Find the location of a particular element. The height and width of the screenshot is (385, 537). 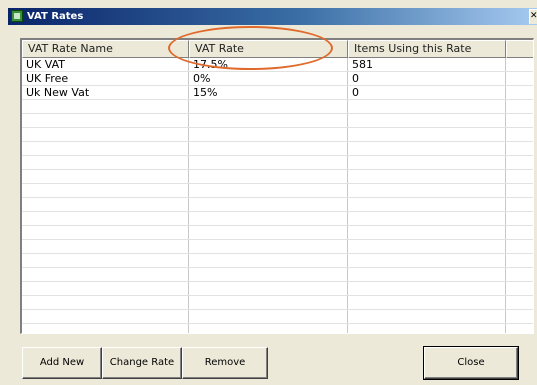

close-label: Close is located at coordinates (471, 362).